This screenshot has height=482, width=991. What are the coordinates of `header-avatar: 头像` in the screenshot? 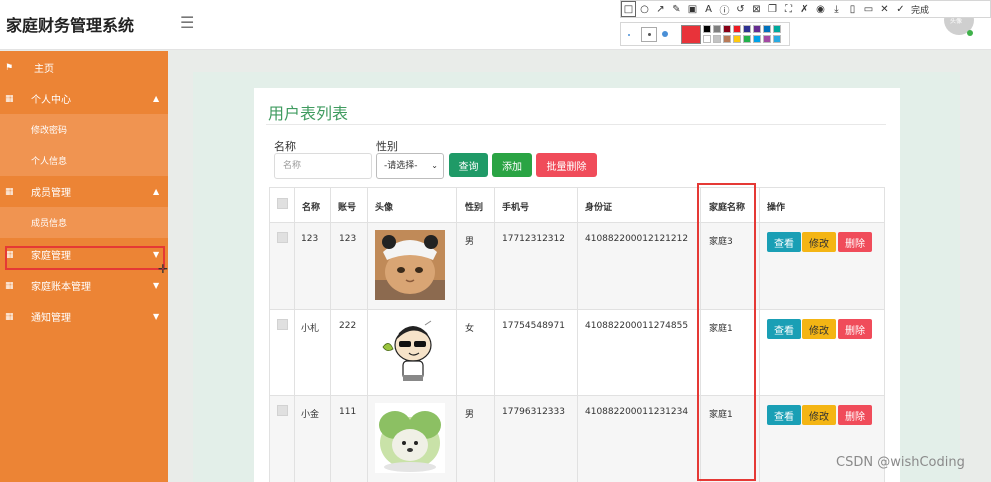 It's located at (384, 208).